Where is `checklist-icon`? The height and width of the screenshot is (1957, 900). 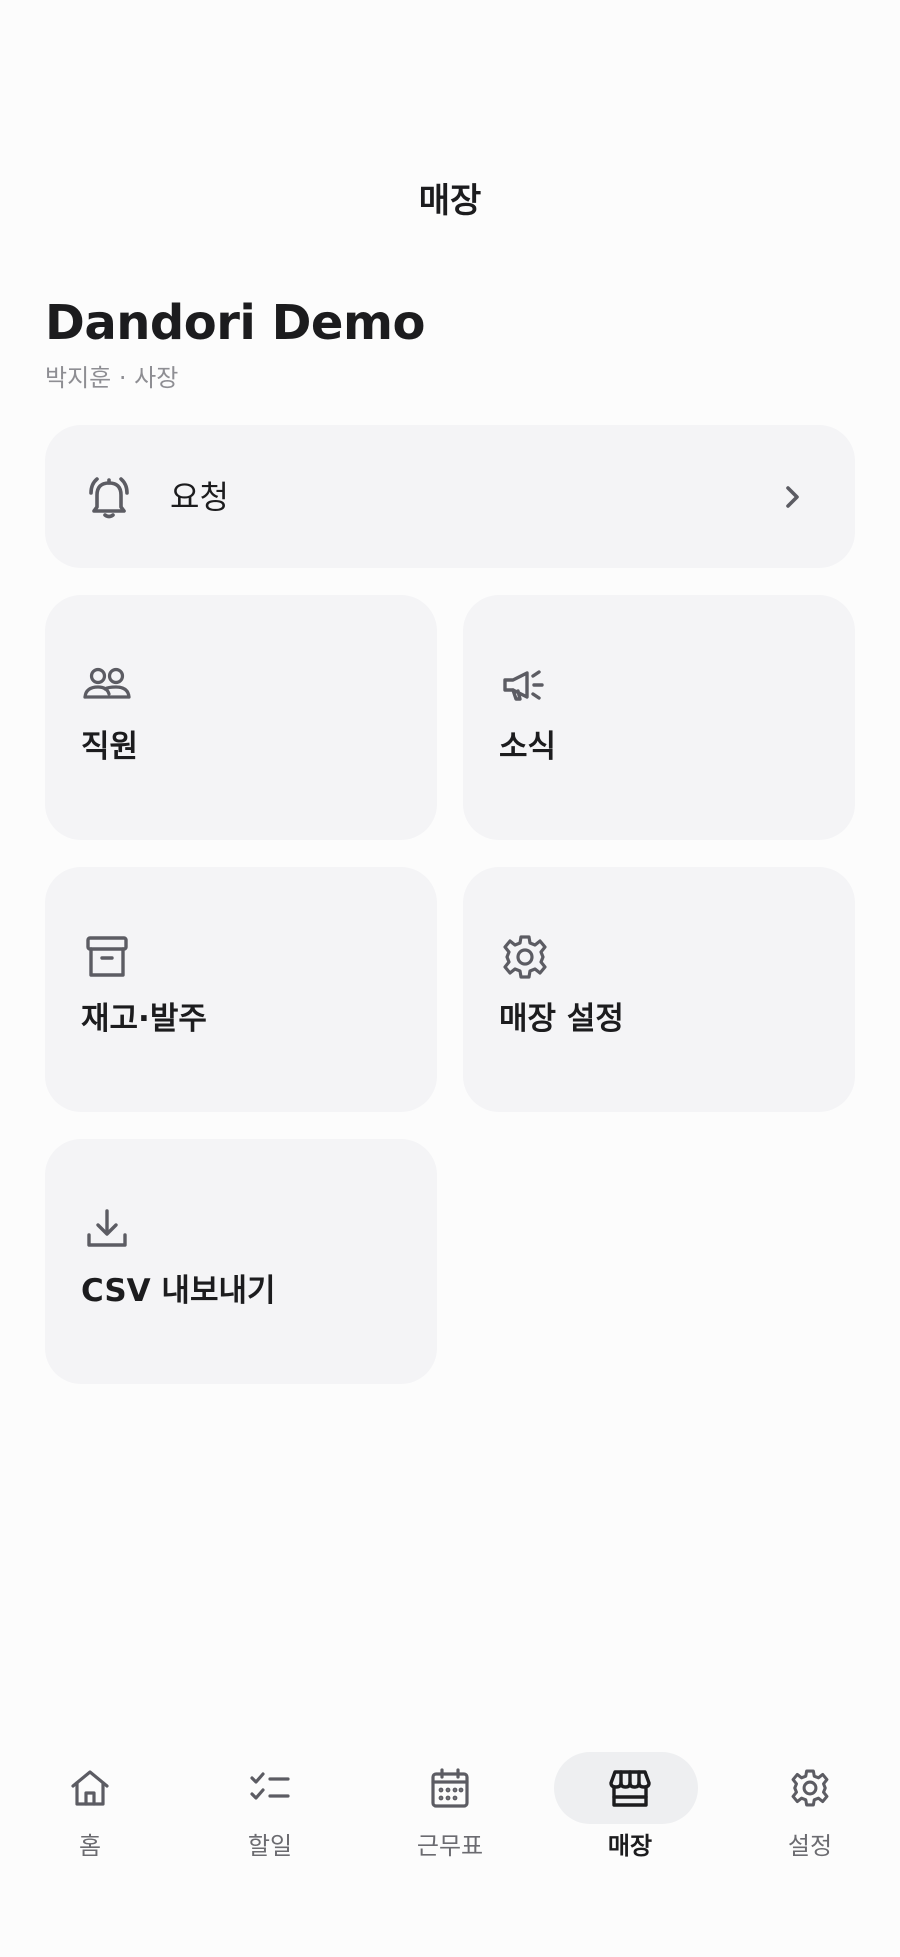
checklist-icon is located at coordinates (270, 1788).